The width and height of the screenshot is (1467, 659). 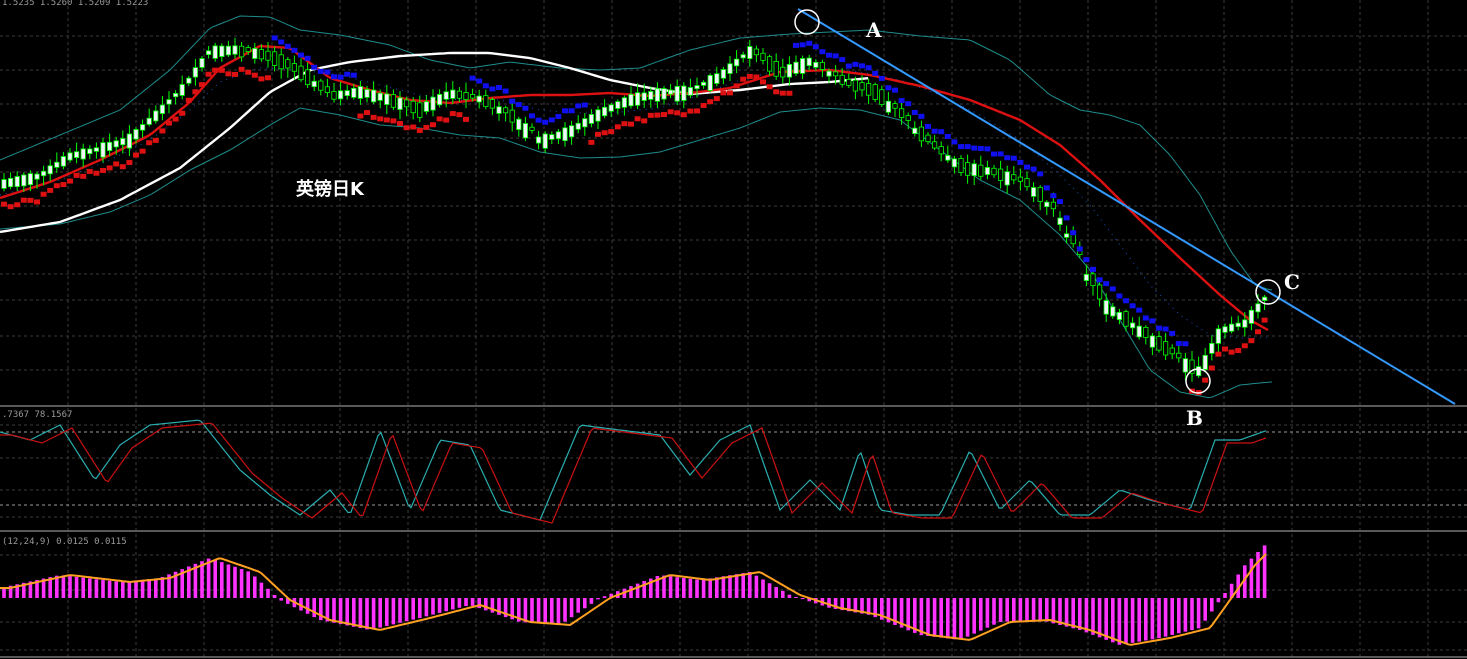 I want to click on annotation-label-a: A, so click(x=873, y=30).